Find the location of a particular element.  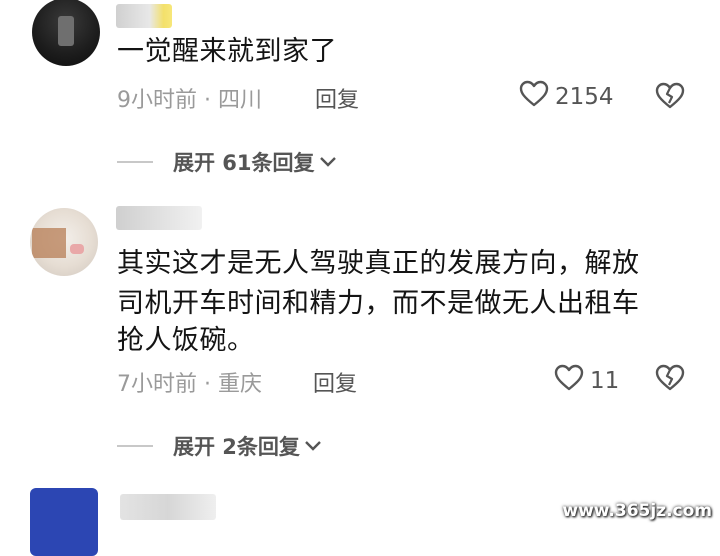

watermark: www.365jz.com is located at coordinates (637, 511).